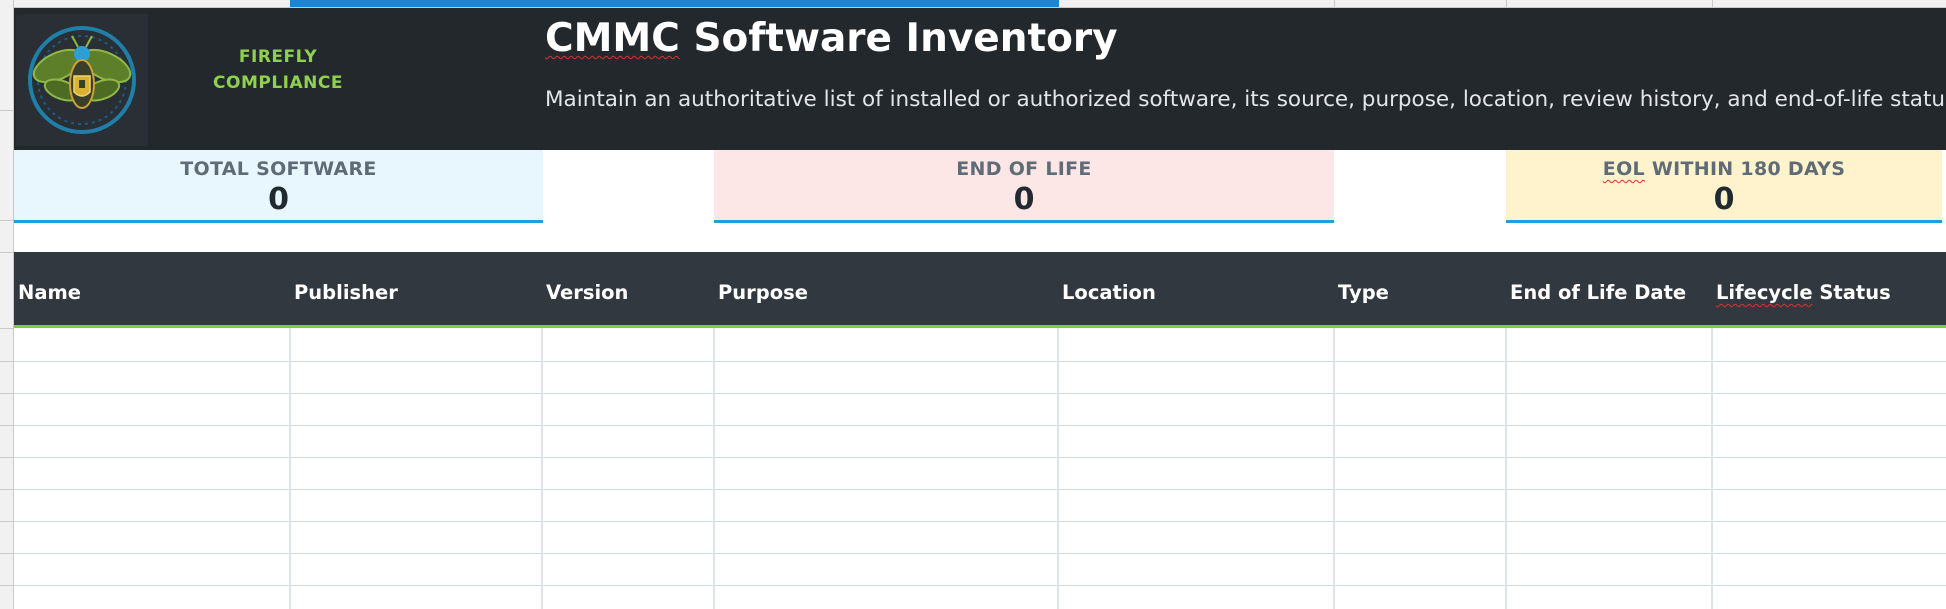  I want to click on firefly-logo-icon, so click(82, 80).